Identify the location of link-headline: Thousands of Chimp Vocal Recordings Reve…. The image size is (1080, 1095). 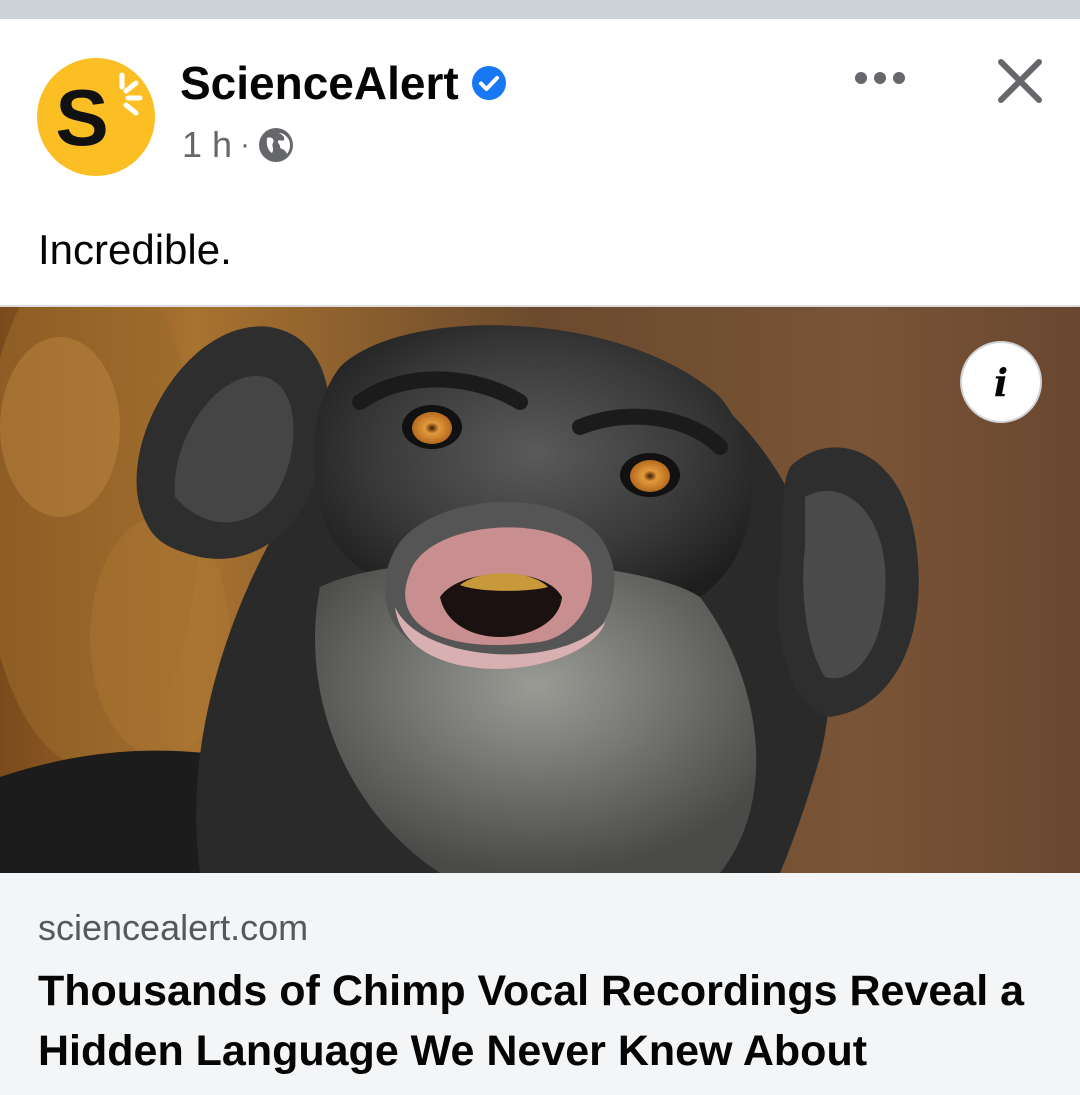
(543, 1021).